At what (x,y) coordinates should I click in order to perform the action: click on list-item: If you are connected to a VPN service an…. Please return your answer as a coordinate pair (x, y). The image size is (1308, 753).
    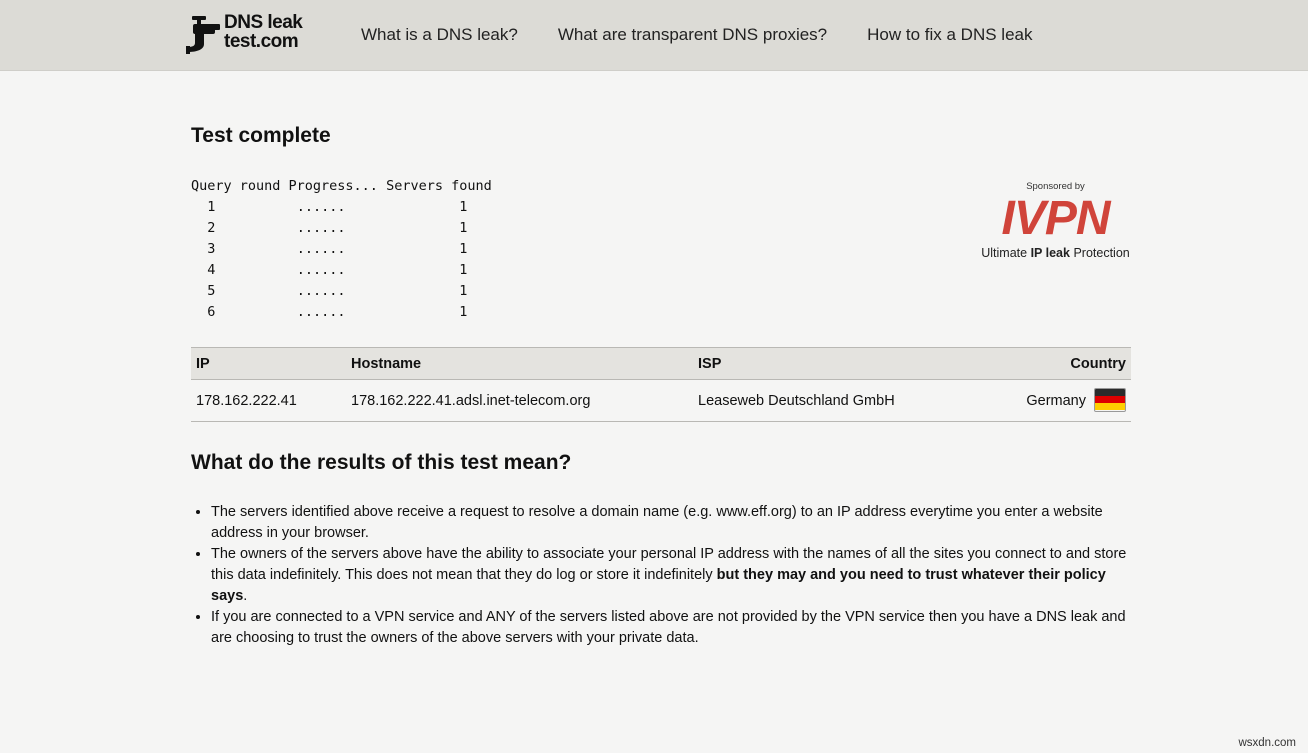
    Looking at the image, I should click on (676, 628).